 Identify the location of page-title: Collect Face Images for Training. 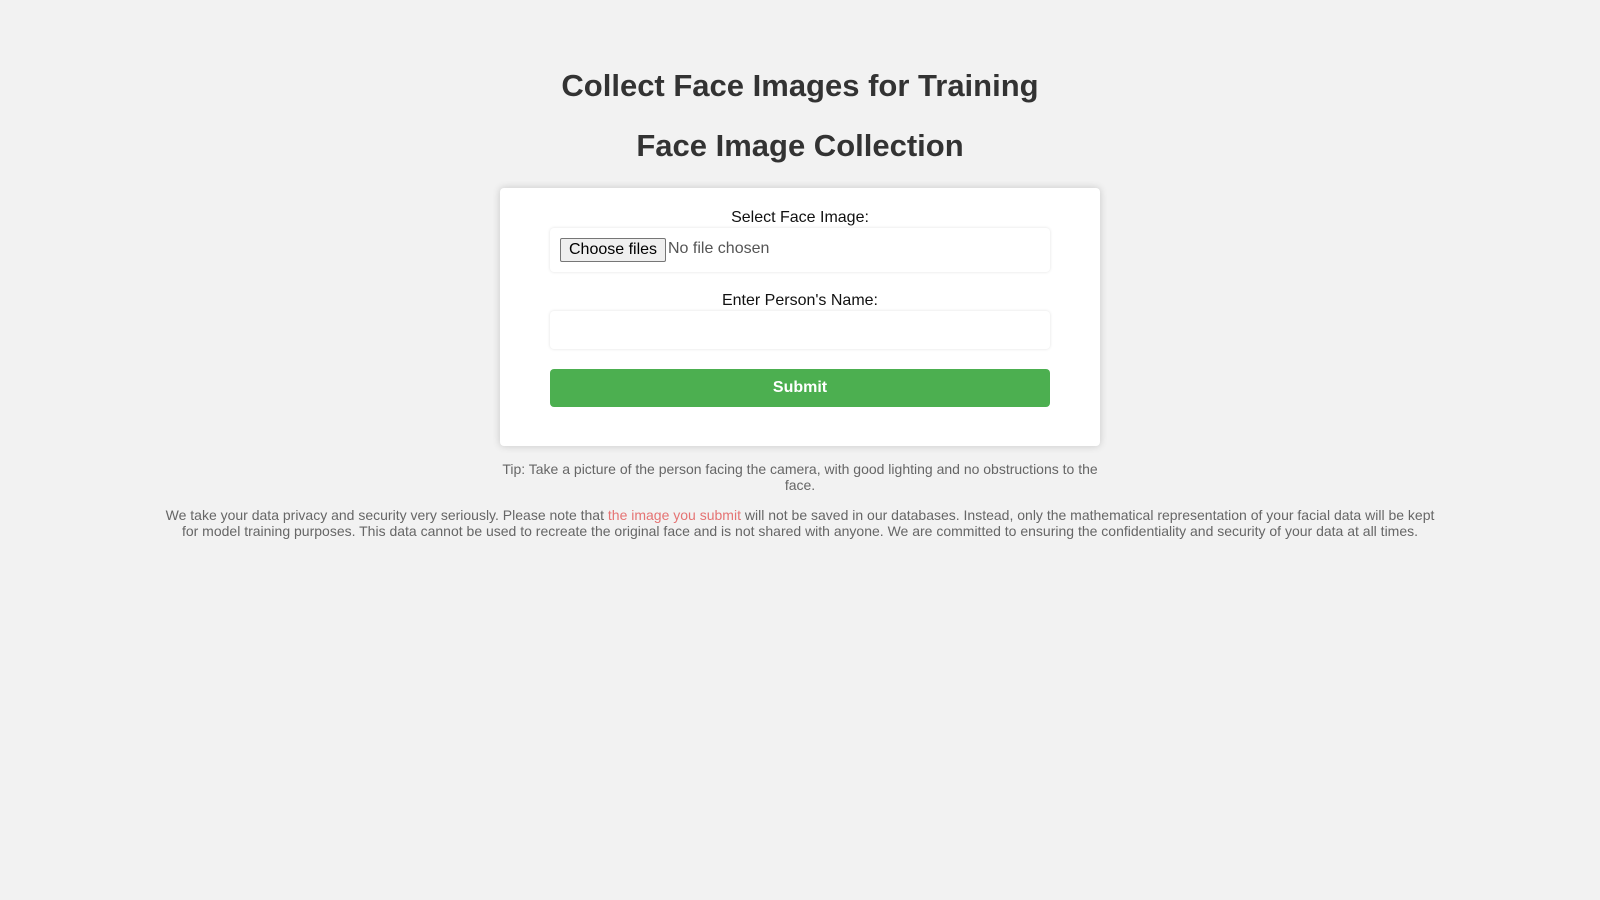
(800, 85).